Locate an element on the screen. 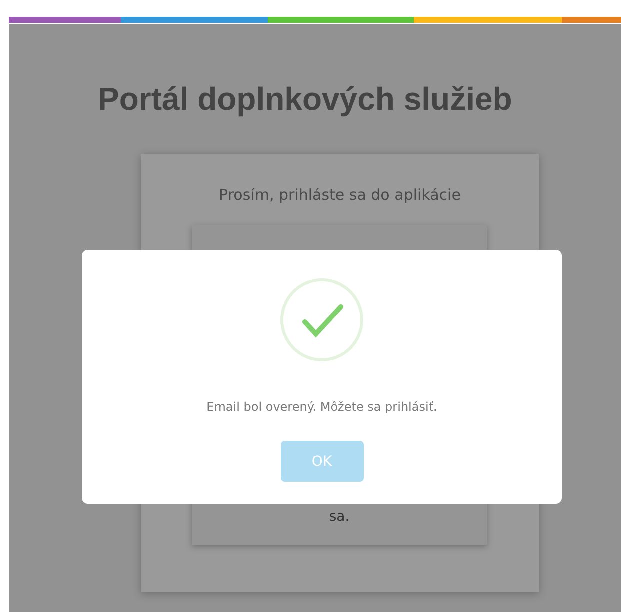 The image size is (621, 613). ok-button: OK is located at coordinates (322, 461).